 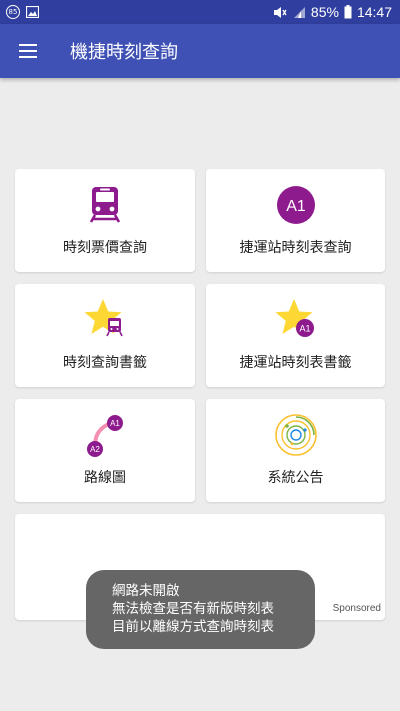 I want to click on card-label: 捷運站時刻表書籤, so click(x=295, y=363).